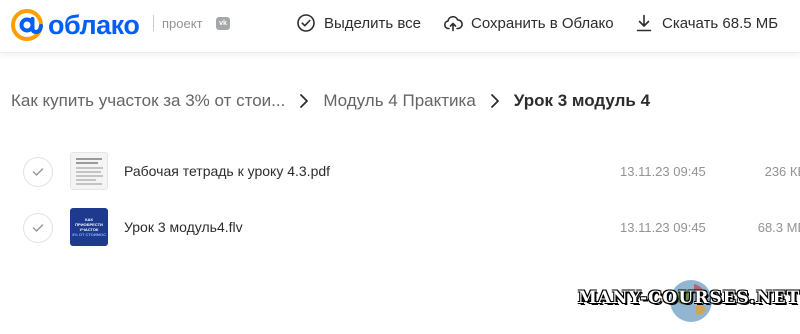 Image resolution: width=800 pixels, height=334 pixels. I want to click on cloud-logo: облако, so click(75, 25).